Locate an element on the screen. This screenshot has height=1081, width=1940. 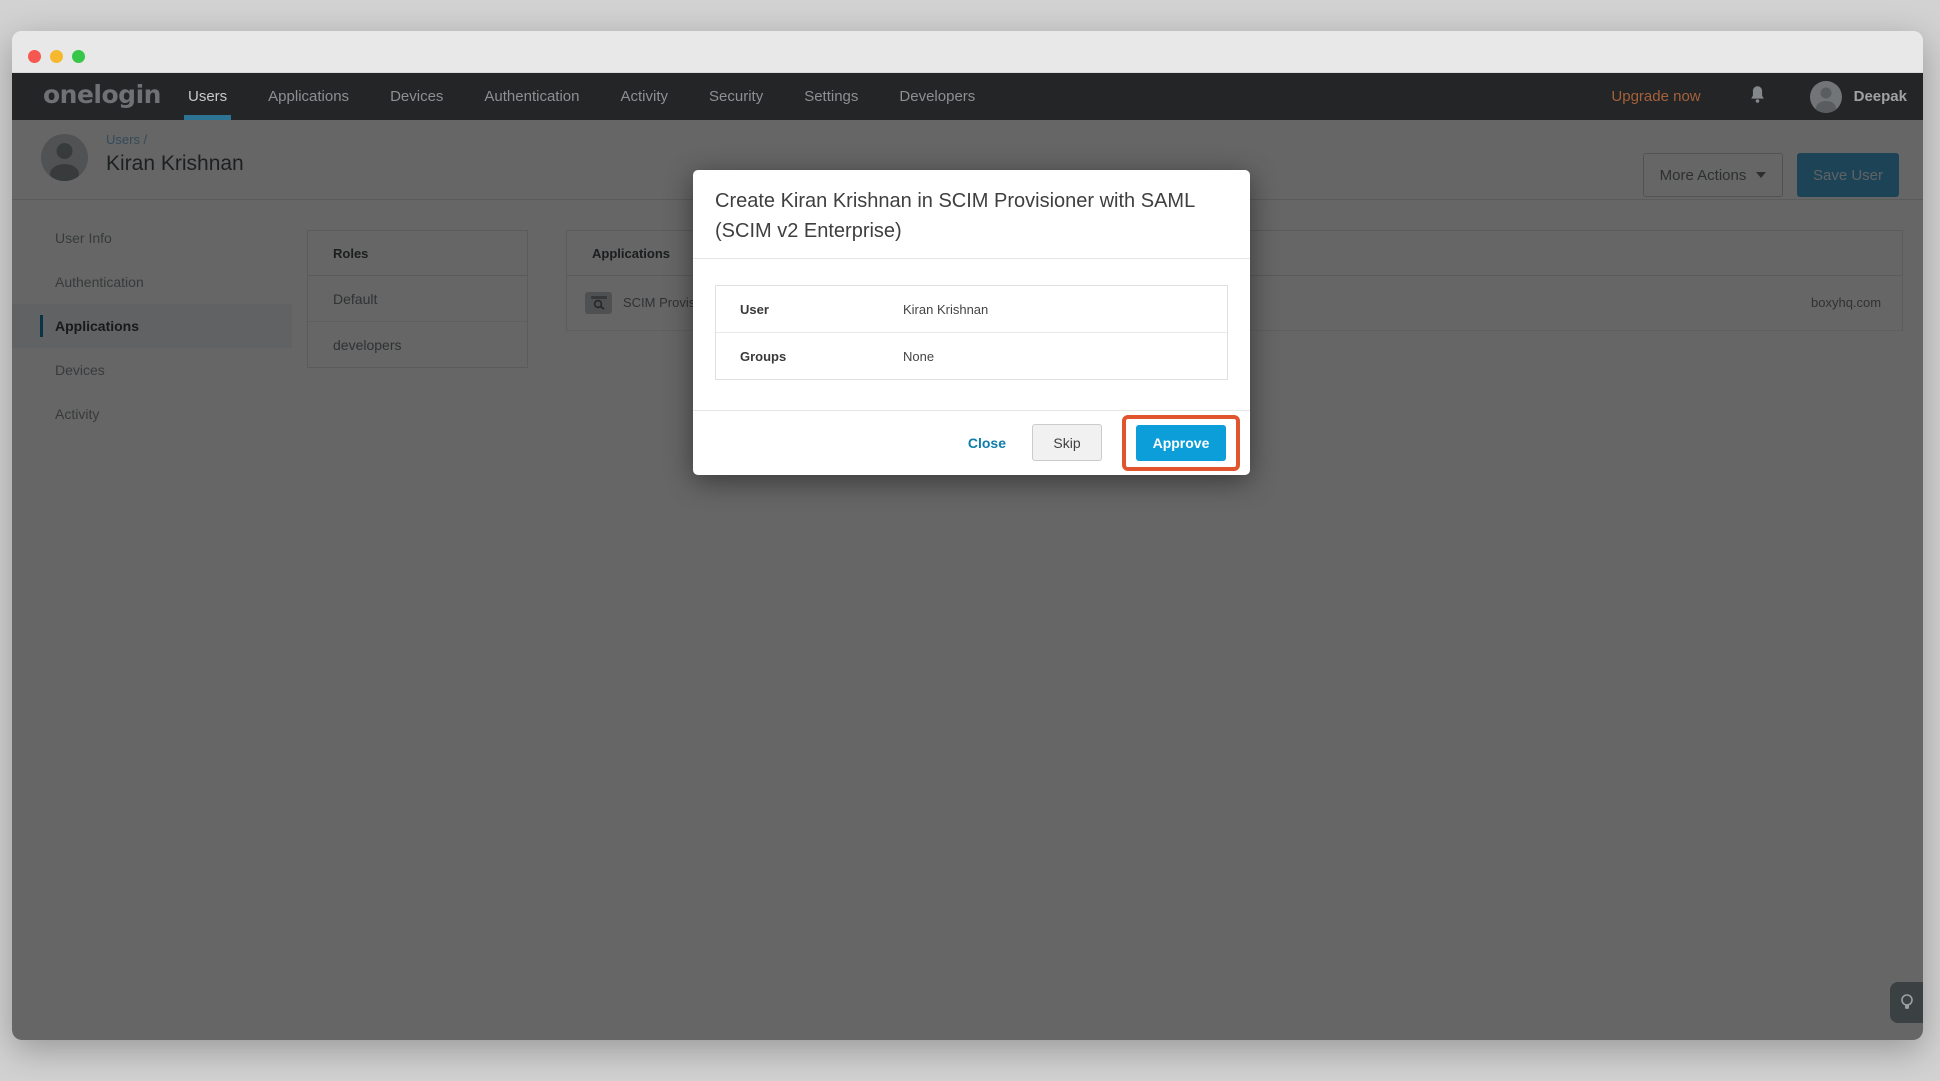
approve-highlight-annotation: Approve is located at coordinates (1181, 442).